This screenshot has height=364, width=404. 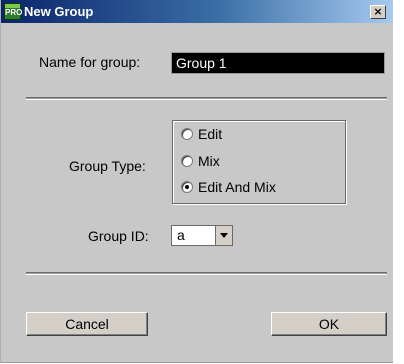 I want to click on divider-bottom, so click(x=206, y=273).